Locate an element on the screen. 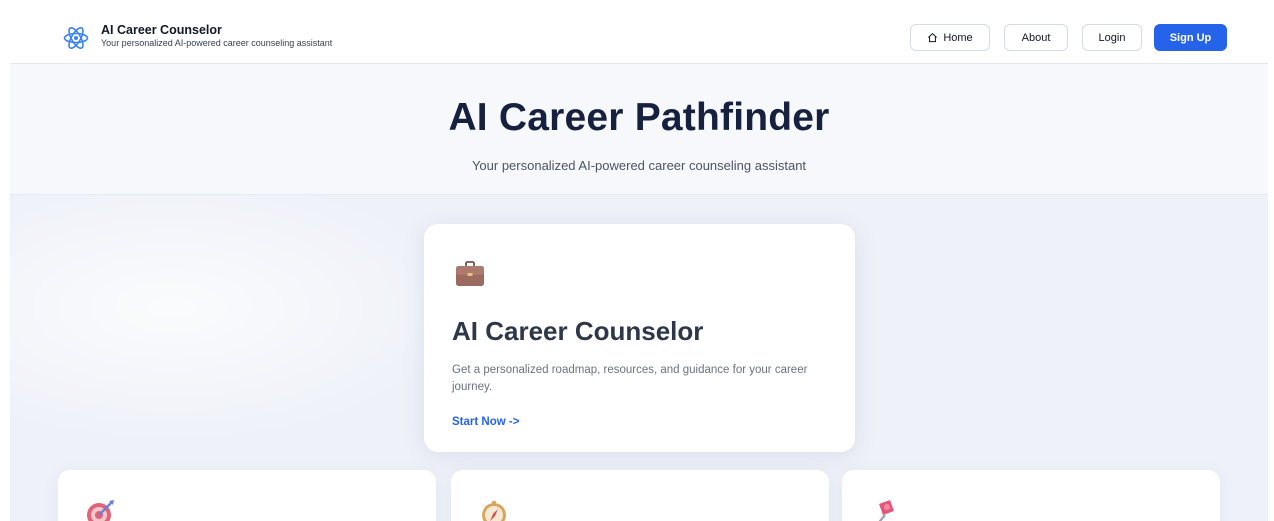 This screenshot has width=1274, height=521. home-icon is located at coordinates (933, 37).